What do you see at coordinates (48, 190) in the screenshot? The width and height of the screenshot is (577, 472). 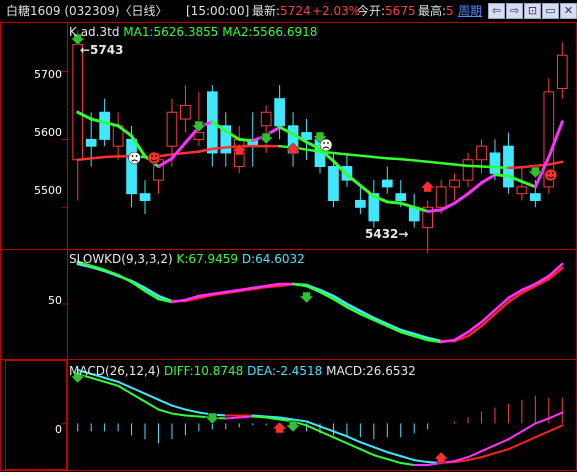 I see `kline-y-tick: 5500` at bounding box center [48, 190].